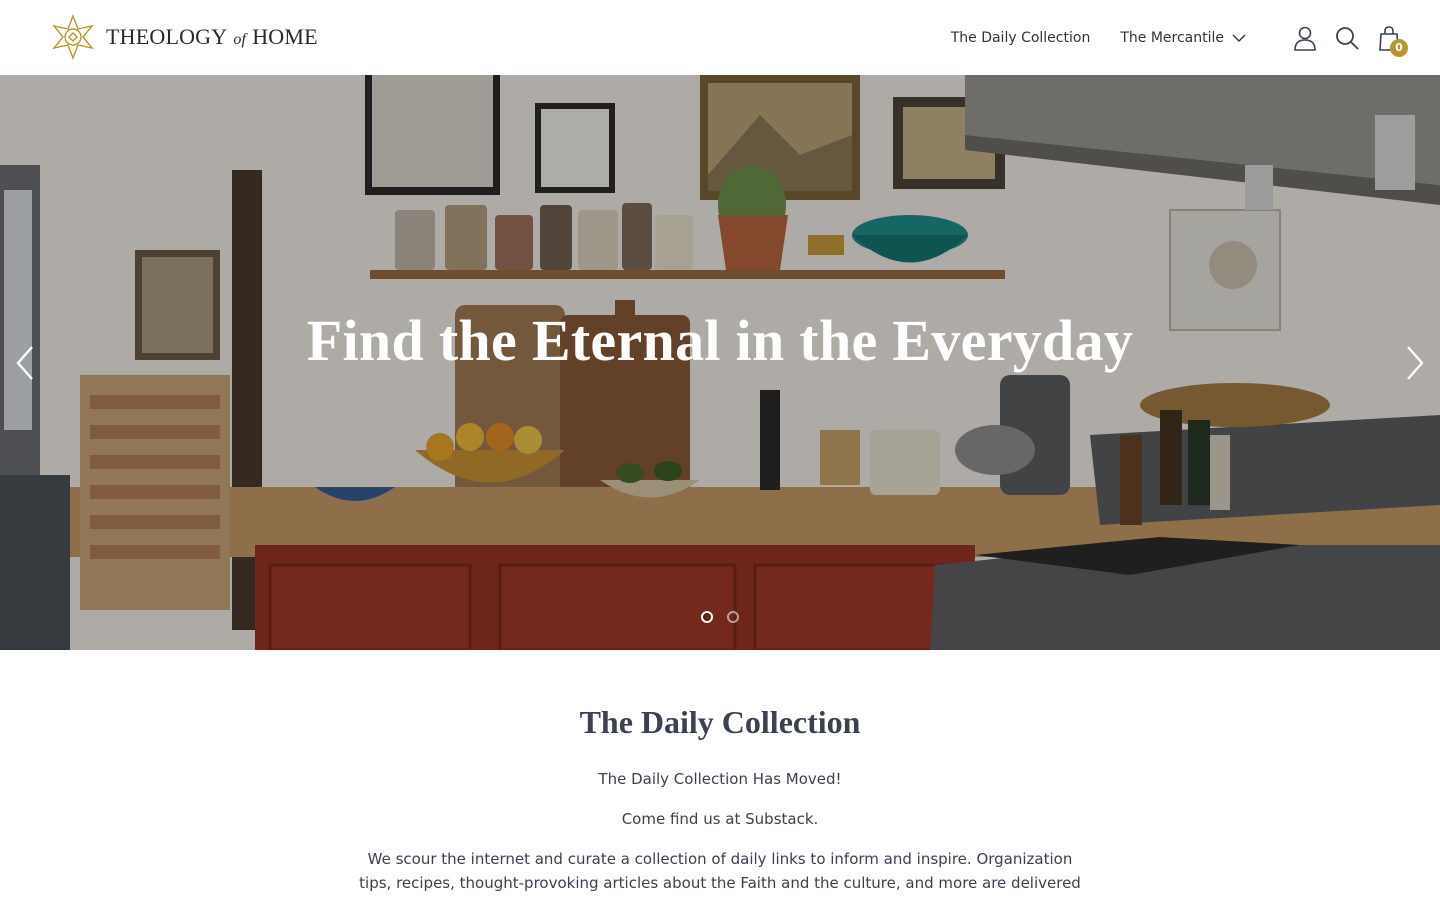  I want to click on logo-wordmark: THEOLOGY of HOME, so click(212, 37).